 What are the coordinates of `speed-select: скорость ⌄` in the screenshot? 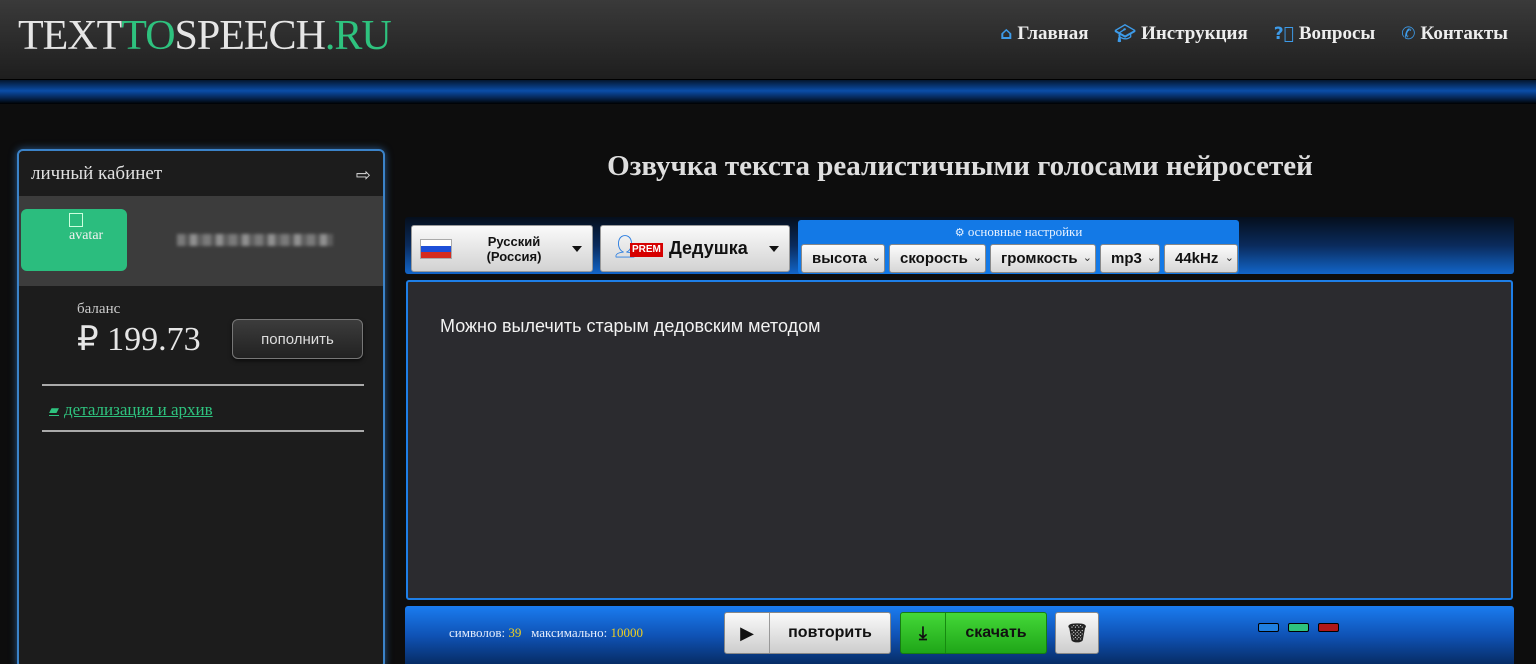 It's located at (937, 258).